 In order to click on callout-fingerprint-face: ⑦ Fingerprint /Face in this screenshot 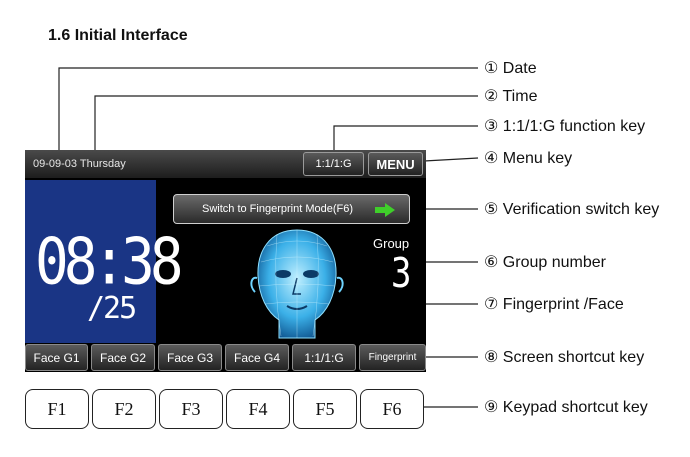, I will do `click(554, 304)`.